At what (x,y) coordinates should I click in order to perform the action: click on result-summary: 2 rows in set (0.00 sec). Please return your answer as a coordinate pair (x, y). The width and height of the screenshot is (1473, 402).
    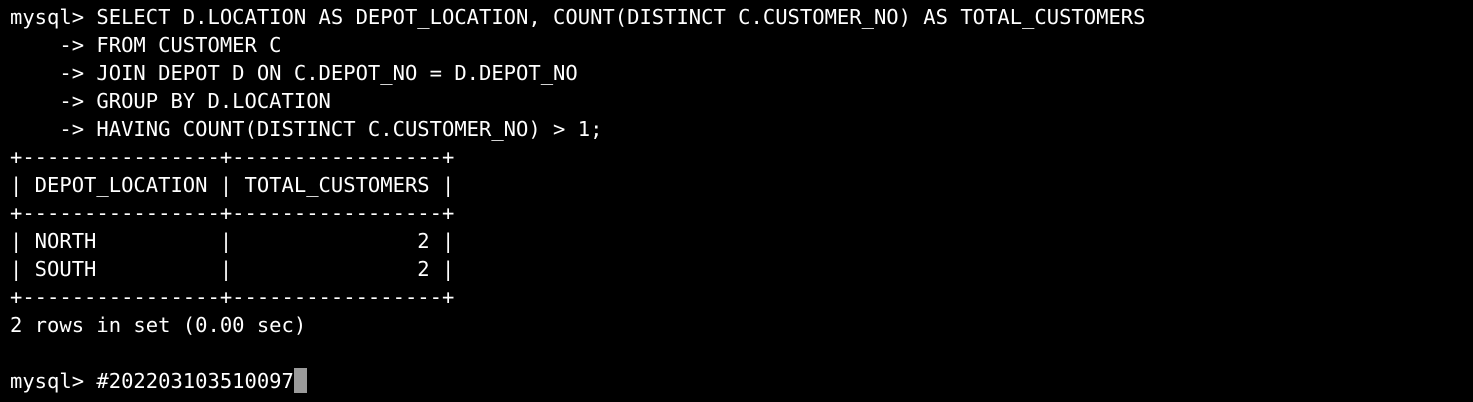
    Looking at the image, I should click on (158, 325).